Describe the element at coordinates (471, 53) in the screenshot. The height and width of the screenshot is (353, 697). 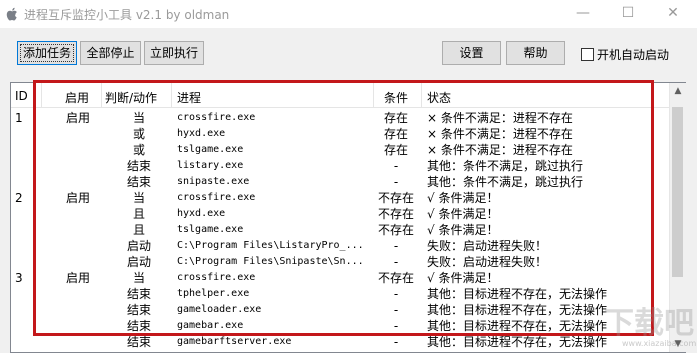
I see `settings-button: 设置` at that location.